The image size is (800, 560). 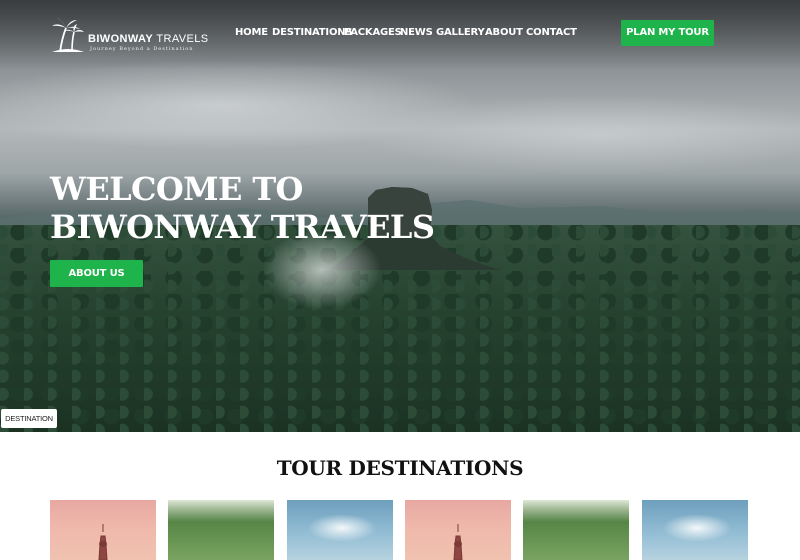 What do you see at coordinates (667, 33) in the screenshot?
I see `plan-my-tour-button: PLAN MY TOUR` at bounding box center [667, 33].